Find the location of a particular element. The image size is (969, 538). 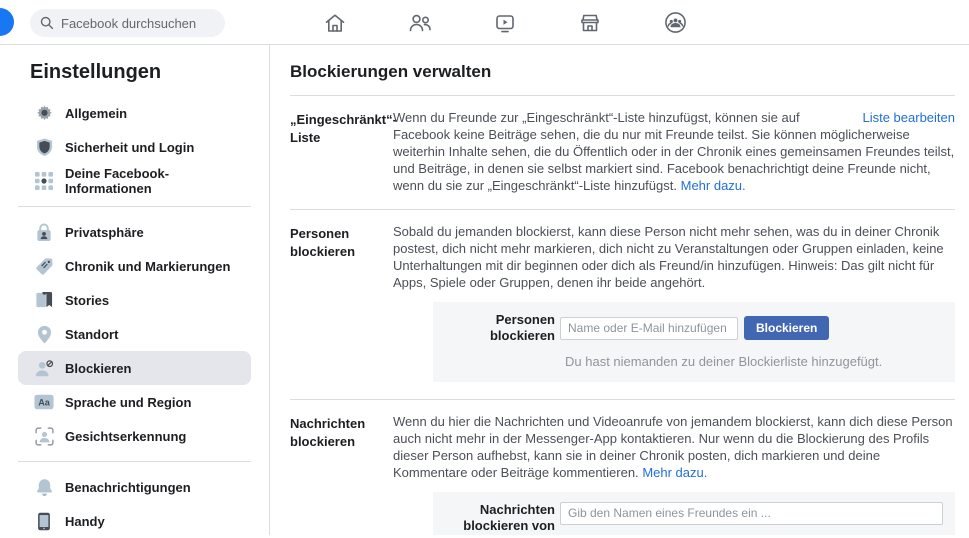

groups-icon is located at coordinates (675, 22).